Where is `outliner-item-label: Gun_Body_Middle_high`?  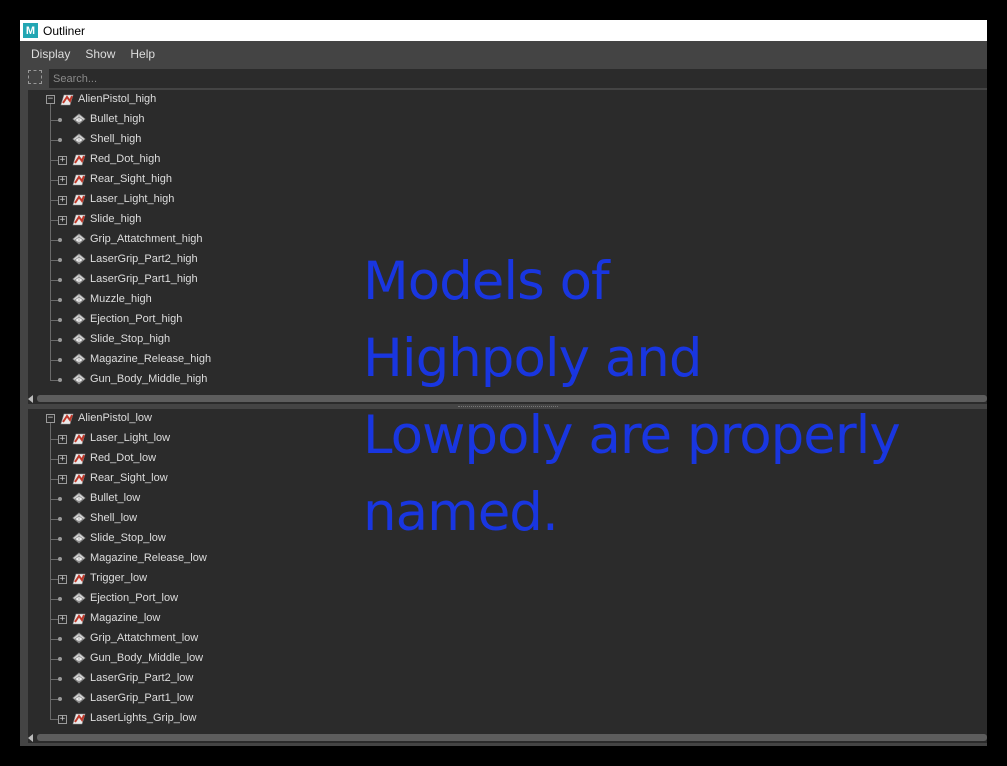
outliner-item-label: Gun_Body_Middle_high is located at coordinates (149, 379).